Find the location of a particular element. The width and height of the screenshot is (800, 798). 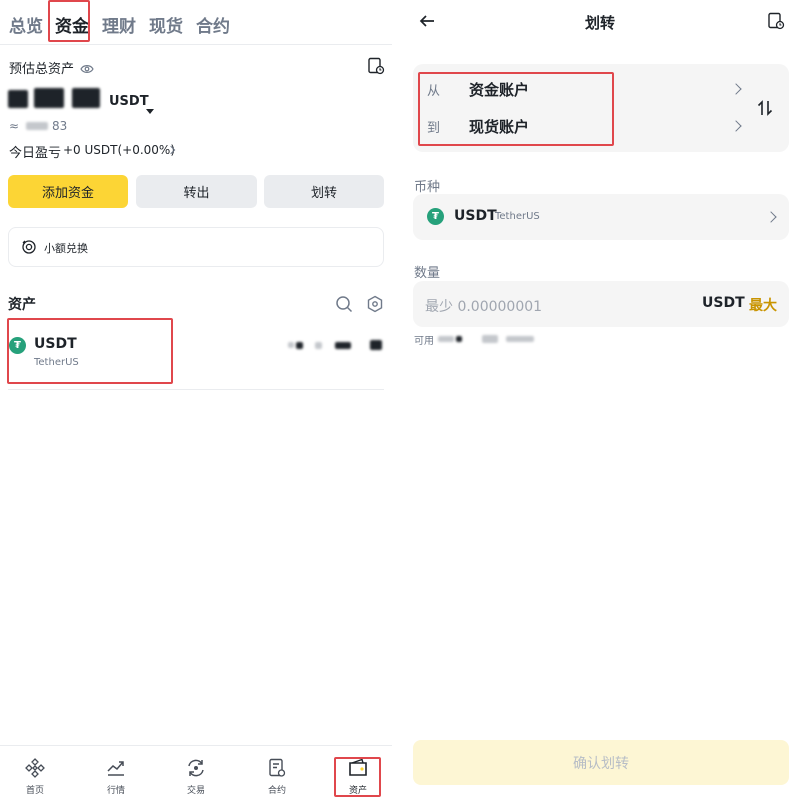

from-label: 从 is located at coordinates (434, 91).